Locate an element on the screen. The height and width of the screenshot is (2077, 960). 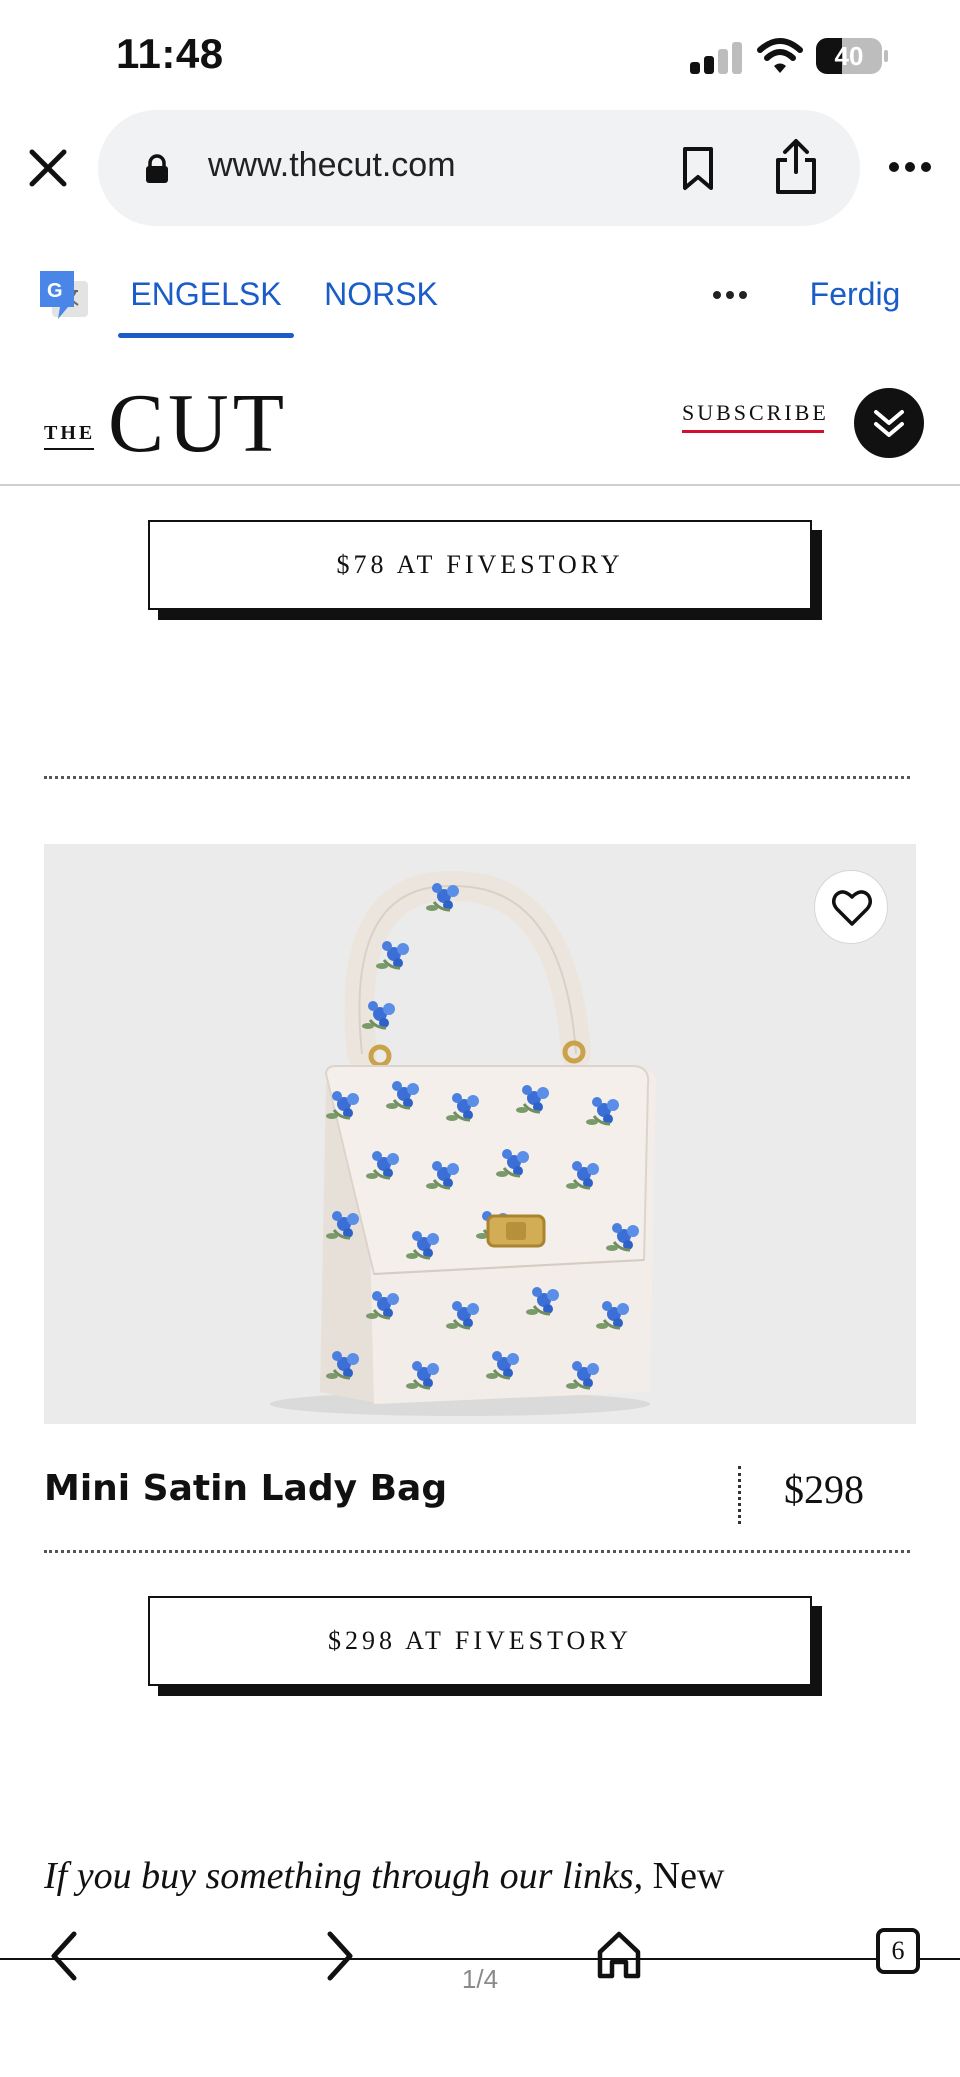
product-divider is located at coordinates (477, 1551).